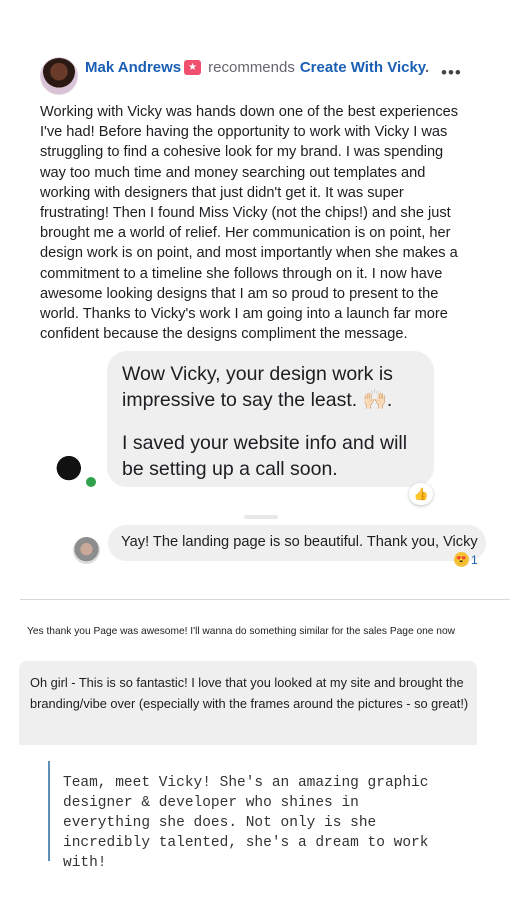 The image size is (524, 920). What do you see at coordinates (193, 67) in the screenshot?
I see `recommend-icon: ★` at bounding box center [193, 67].